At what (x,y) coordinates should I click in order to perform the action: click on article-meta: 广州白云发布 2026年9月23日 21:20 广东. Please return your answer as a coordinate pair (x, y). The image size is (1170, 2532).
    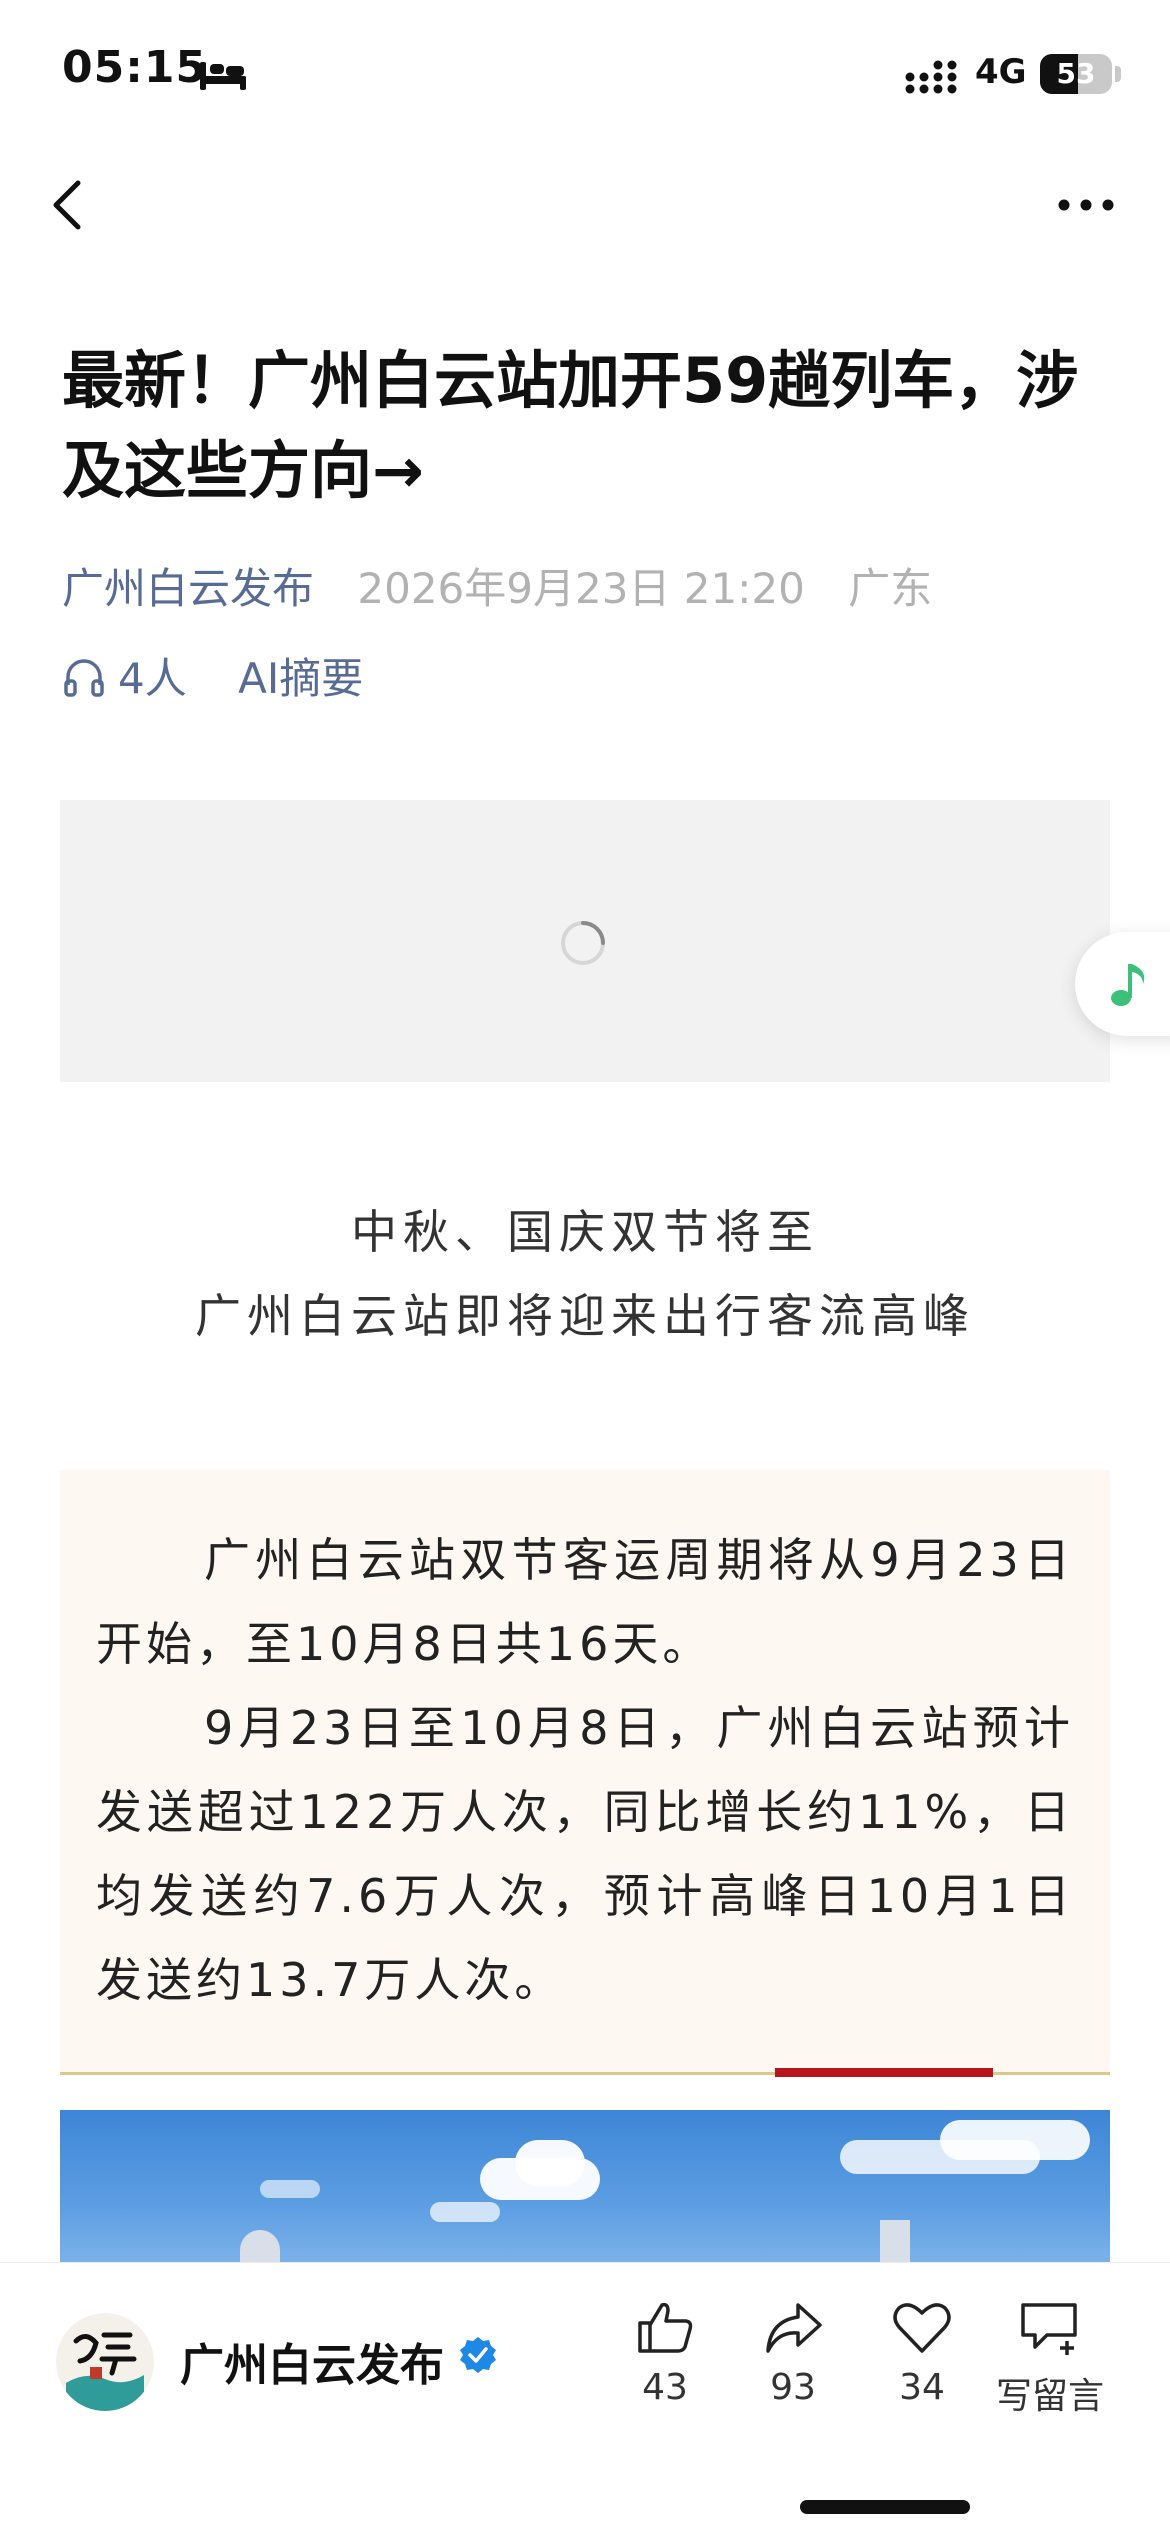
    Looking at the image, I should click on (497, 585).